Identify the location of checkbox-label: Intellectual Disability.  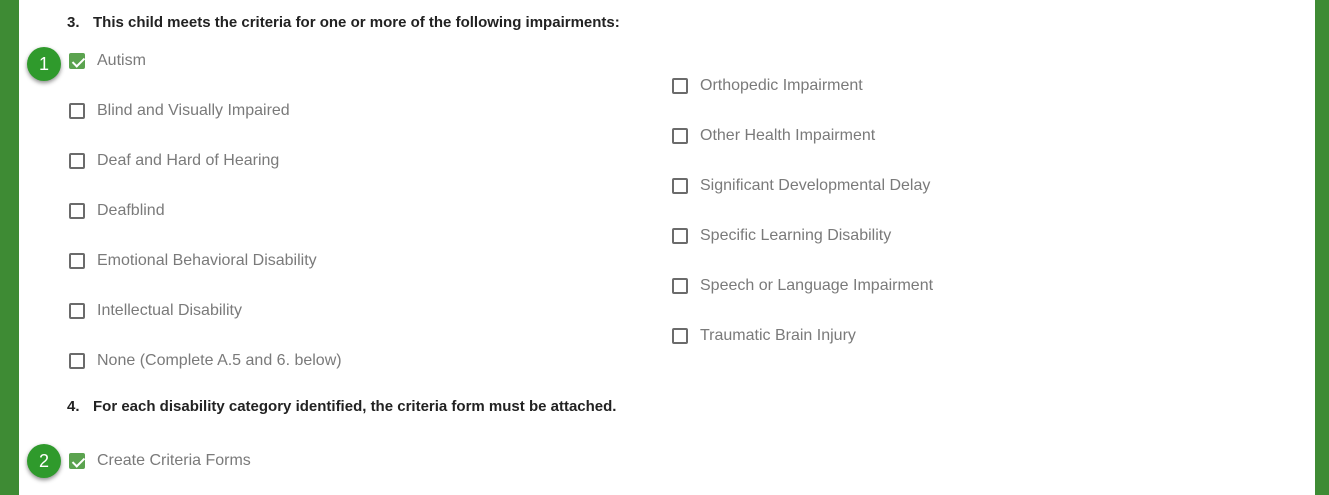
(169, 310).